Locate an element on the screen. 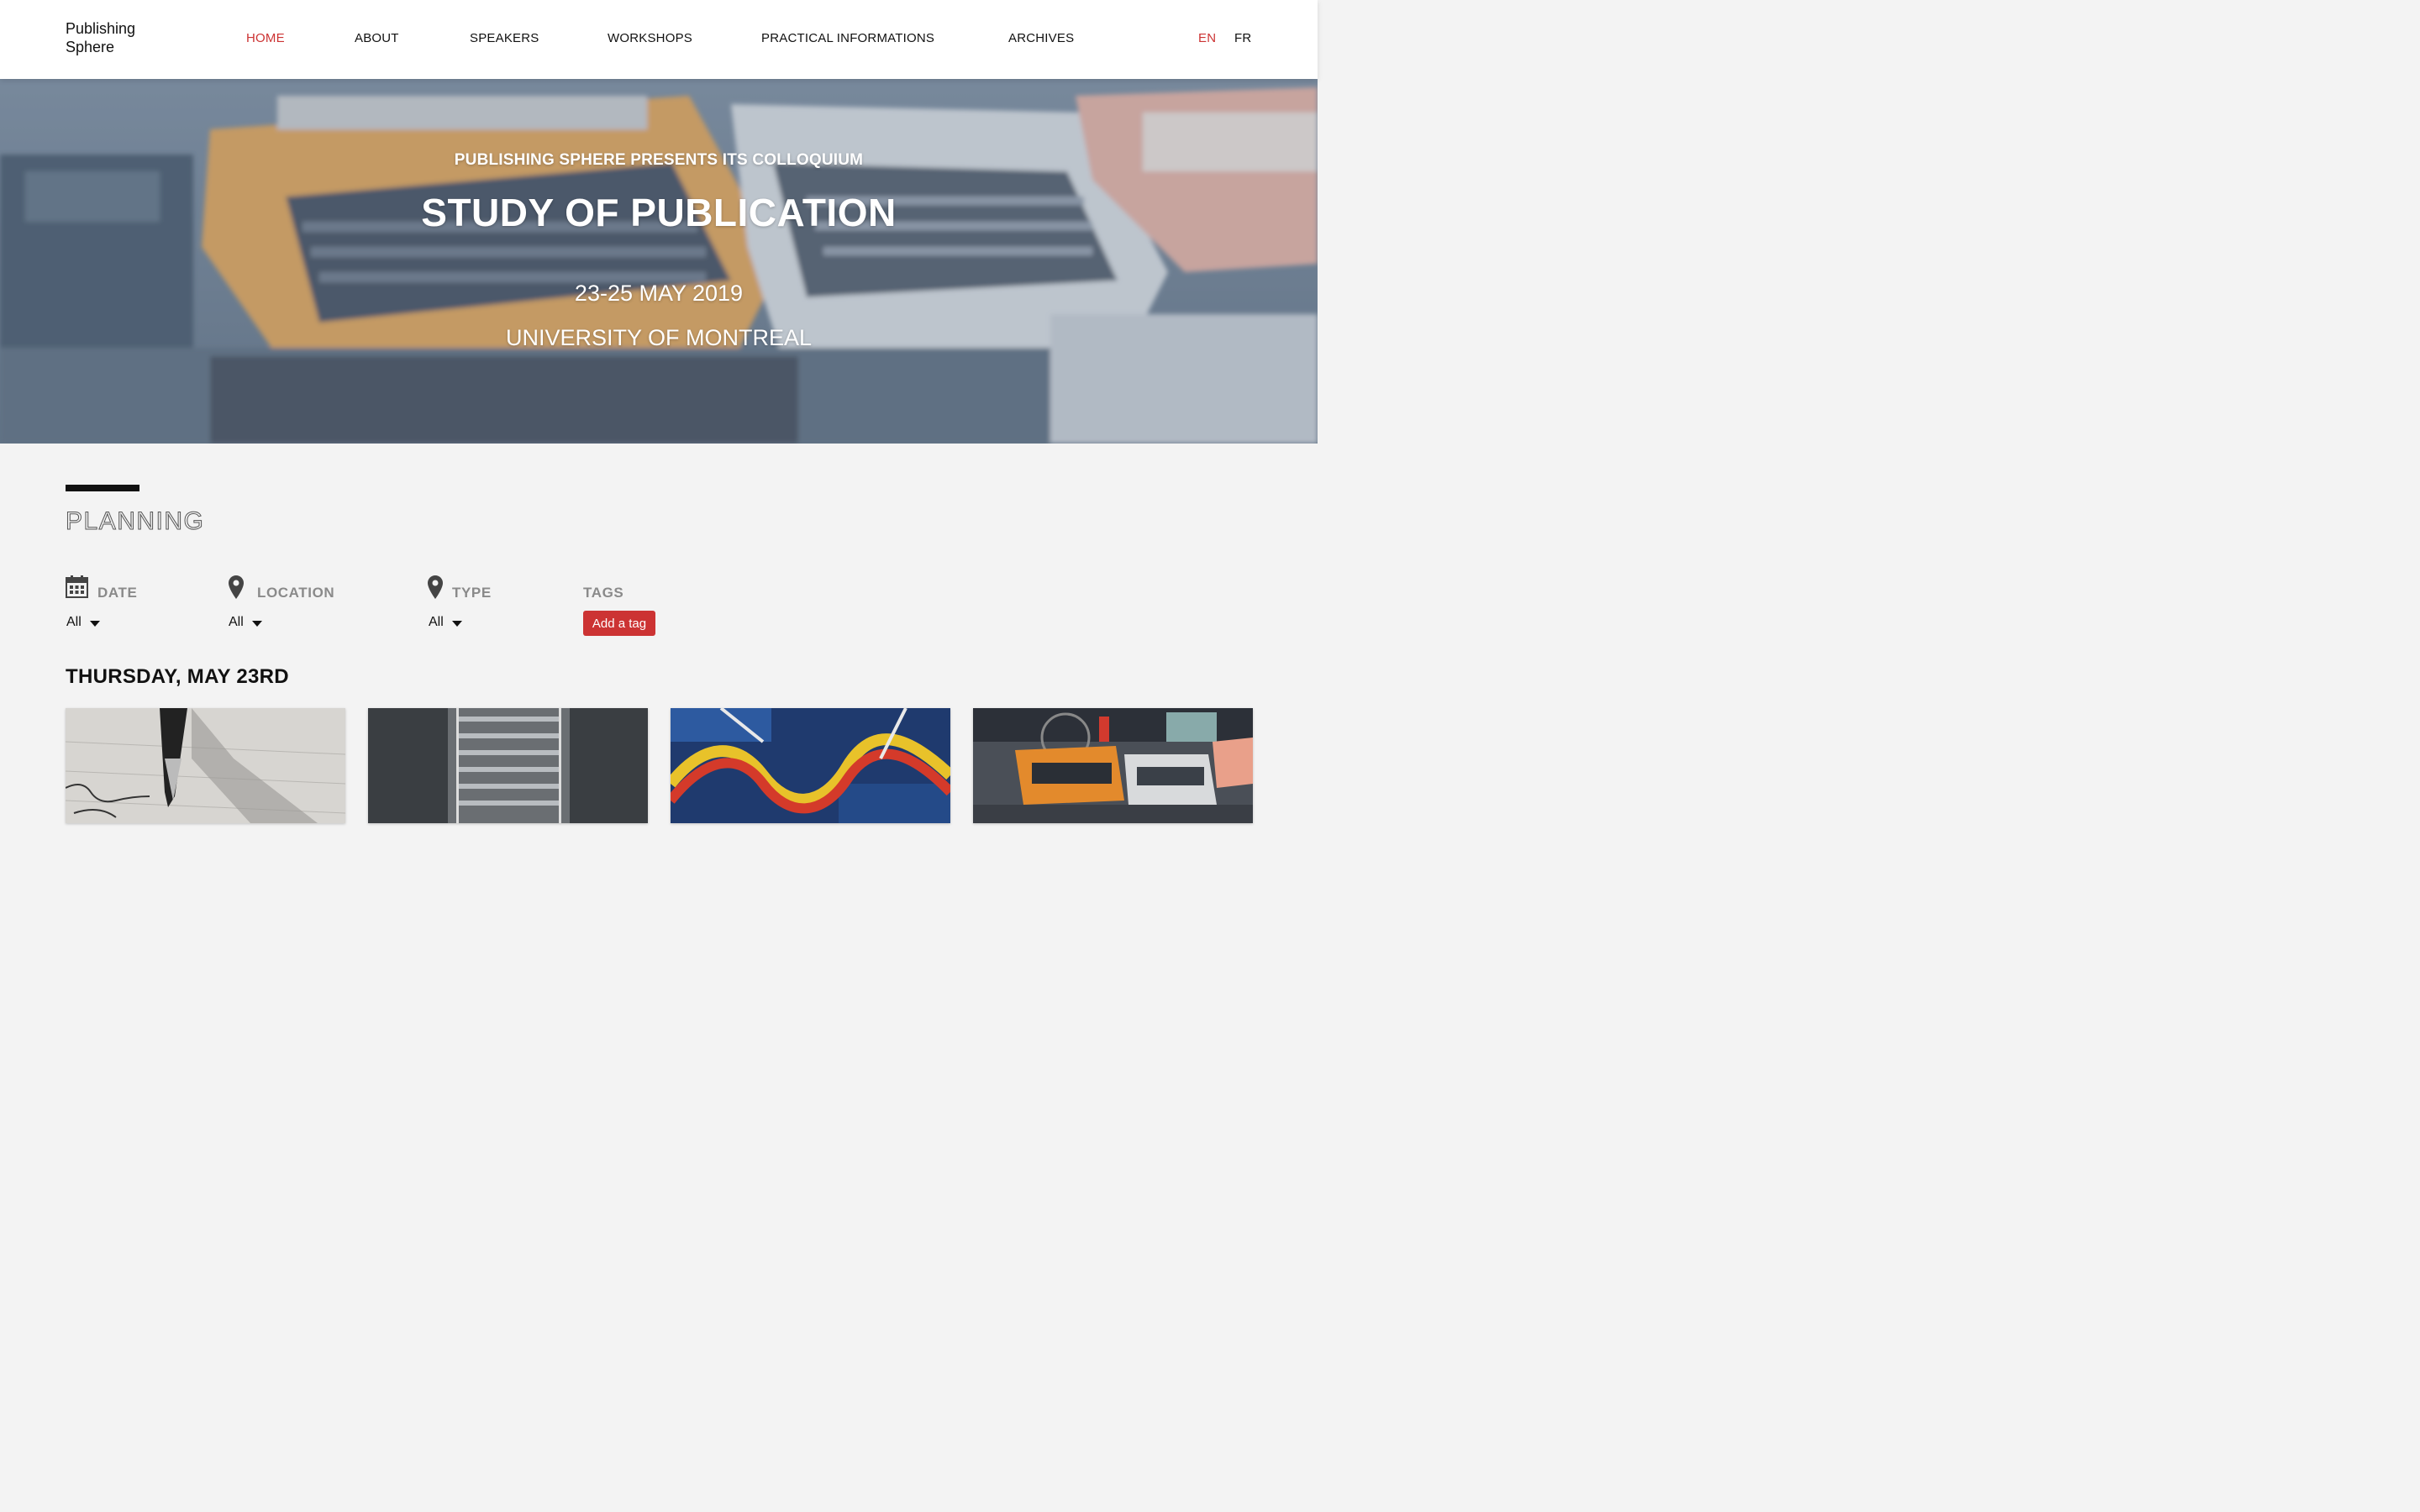  location-filter-dropdown: All is located at coordinates (246, 622).